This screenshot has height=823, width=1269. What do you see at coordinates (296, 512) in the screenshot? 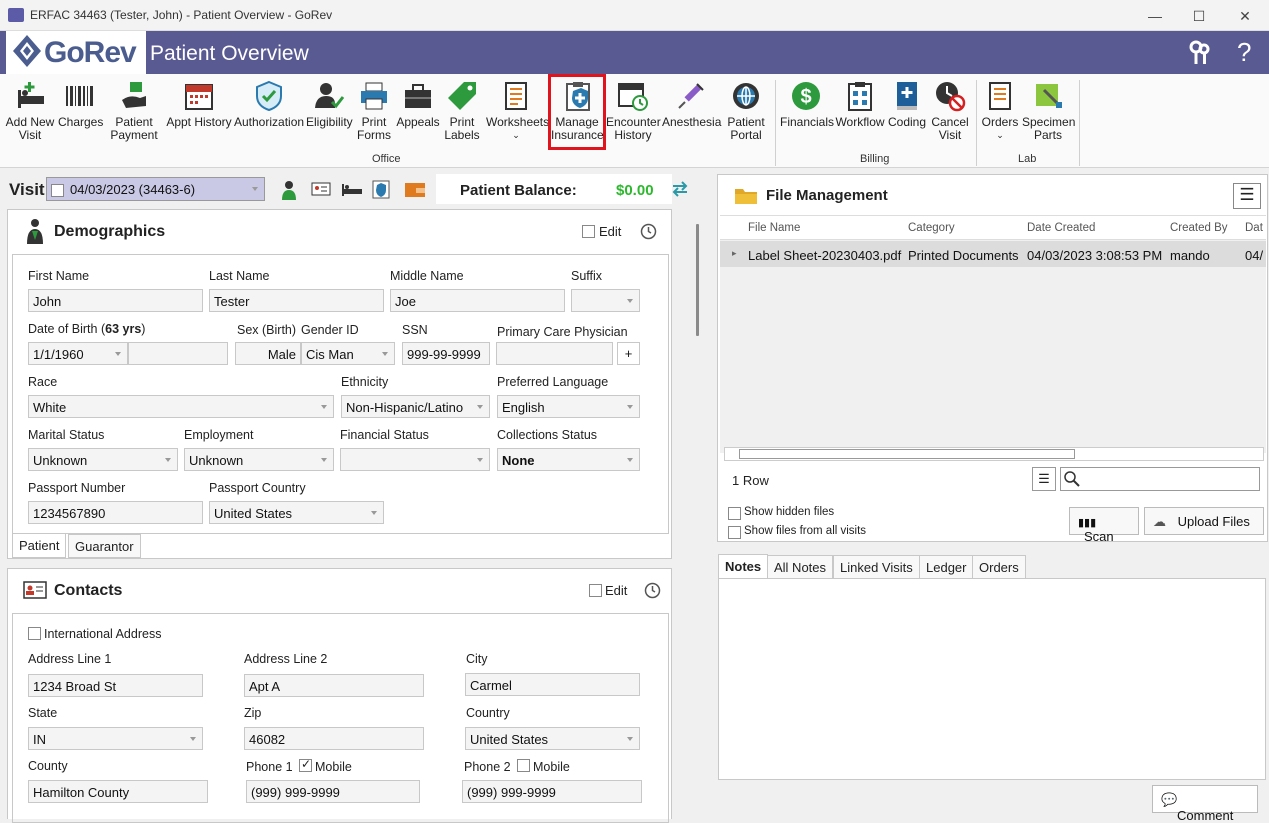
I see `passport-country-select: United States` at bounding box center [296, 512].